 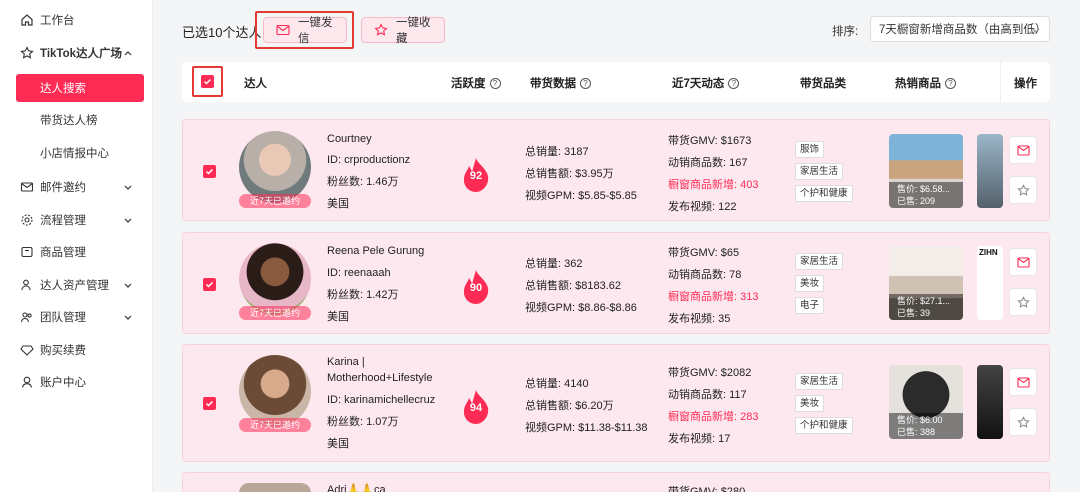 What do you see at coordinates (27, 350) in the screenshot?
I see `diamond-icon` at bounding box center [27, 350].